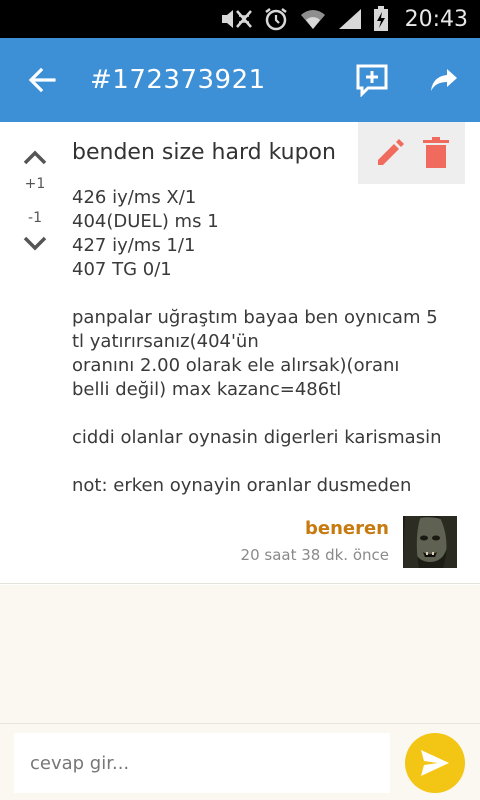 The height and width of the screenshot is (800, 480). I want to click on app-bar: #172373921, so click(240, 80).